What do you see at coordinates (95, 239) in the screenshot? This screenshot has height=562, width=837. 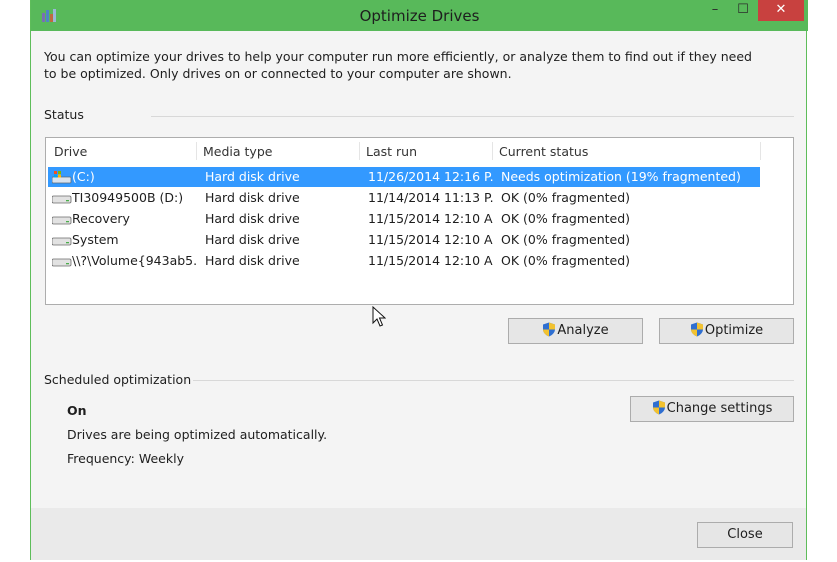 I see `drive-name: System` at bounding box center [95, 239].